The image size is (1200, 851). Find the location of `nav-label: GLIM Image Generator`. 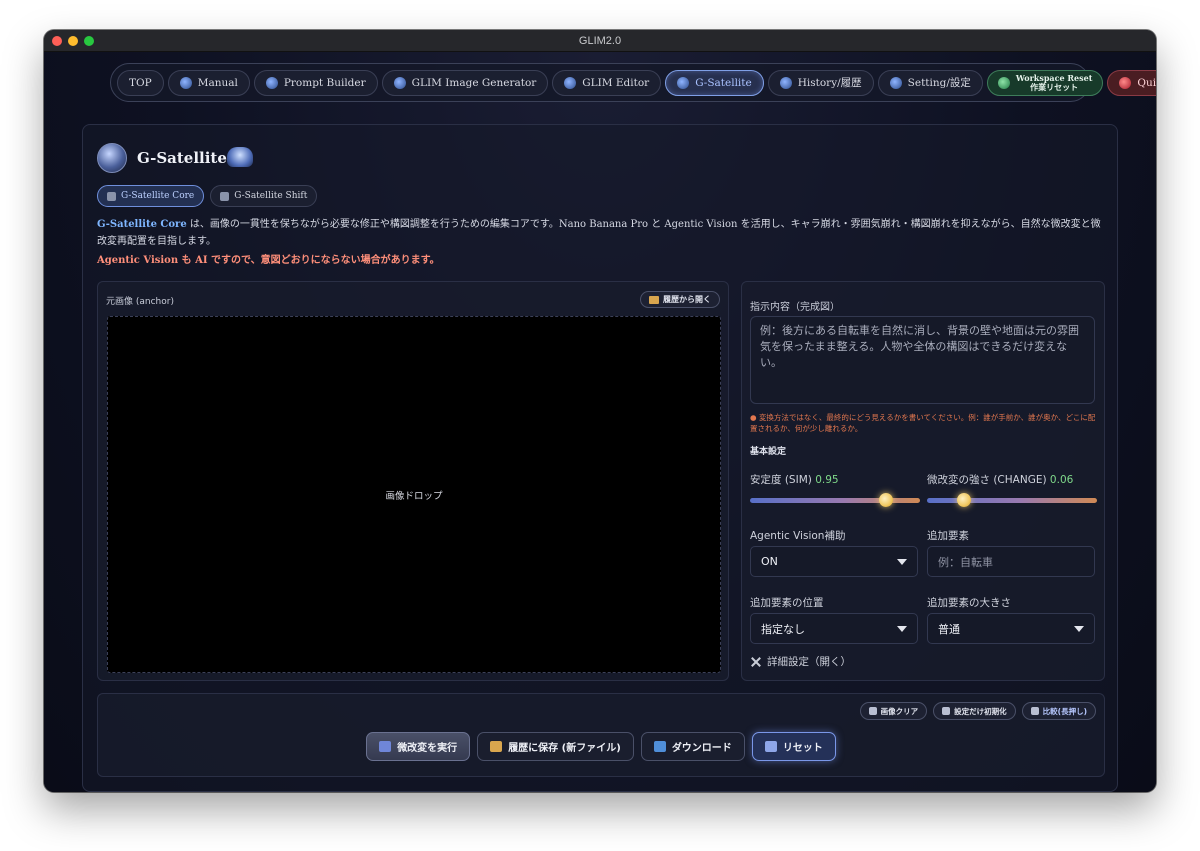

nav-label: GLIM Image Generator is located at coordinates (474, 82).